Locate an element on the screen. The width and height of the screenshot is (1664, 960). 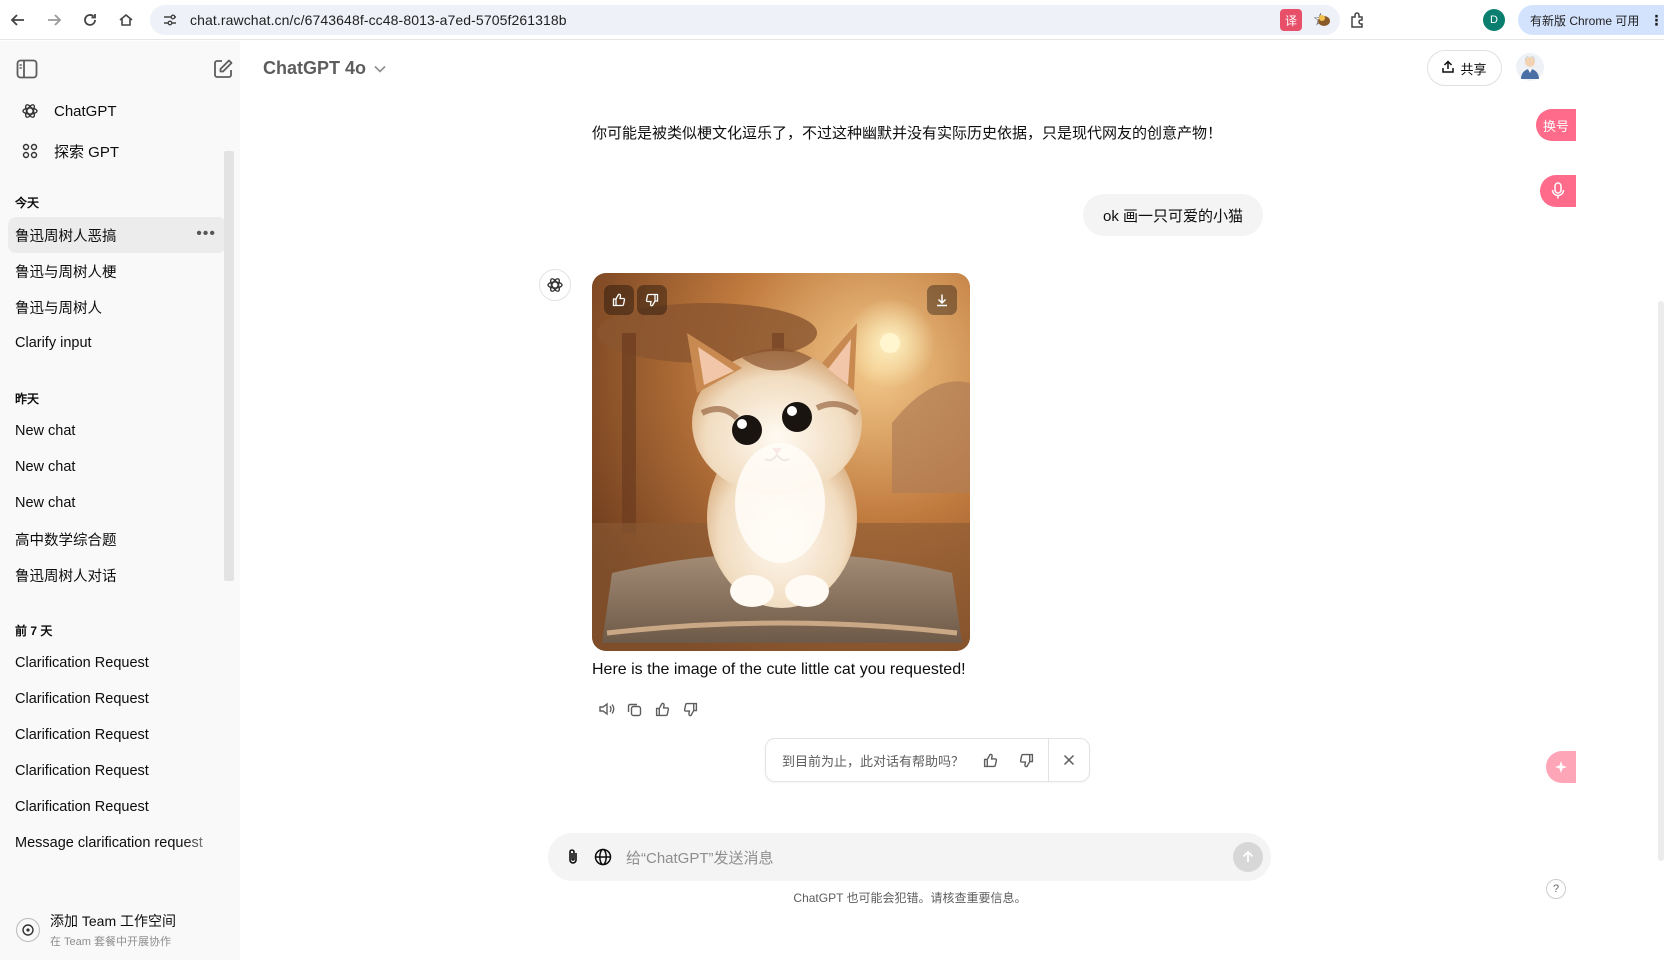
switch-account-label: 换号 is located at coordinates (1555, 126).